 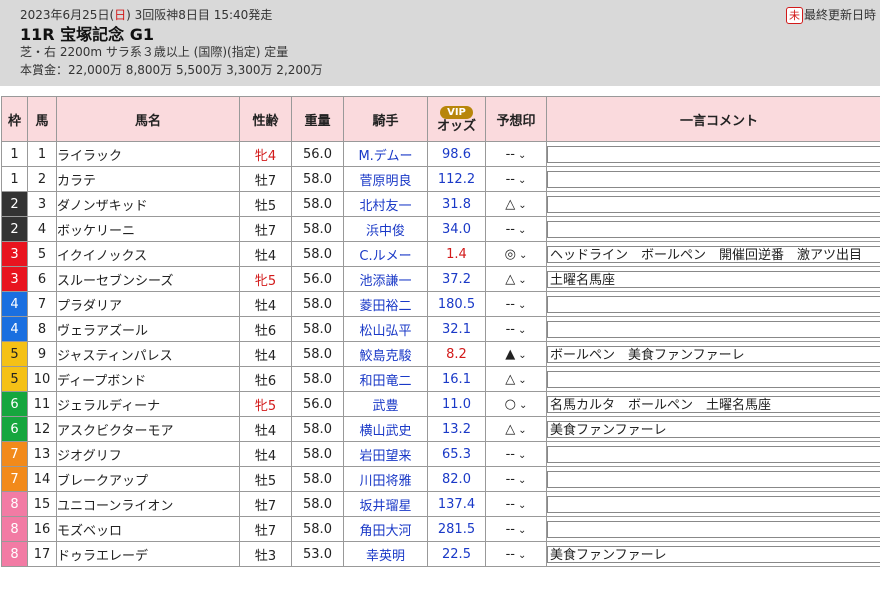 I want to click on jockey-name: 角田大河, so click(x=385, y=529).